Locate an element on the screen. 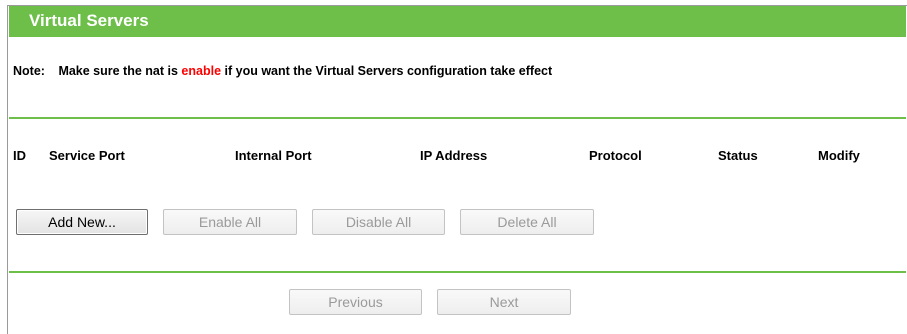  page-title: Virtual Servers is located at coordinates (89, 20).